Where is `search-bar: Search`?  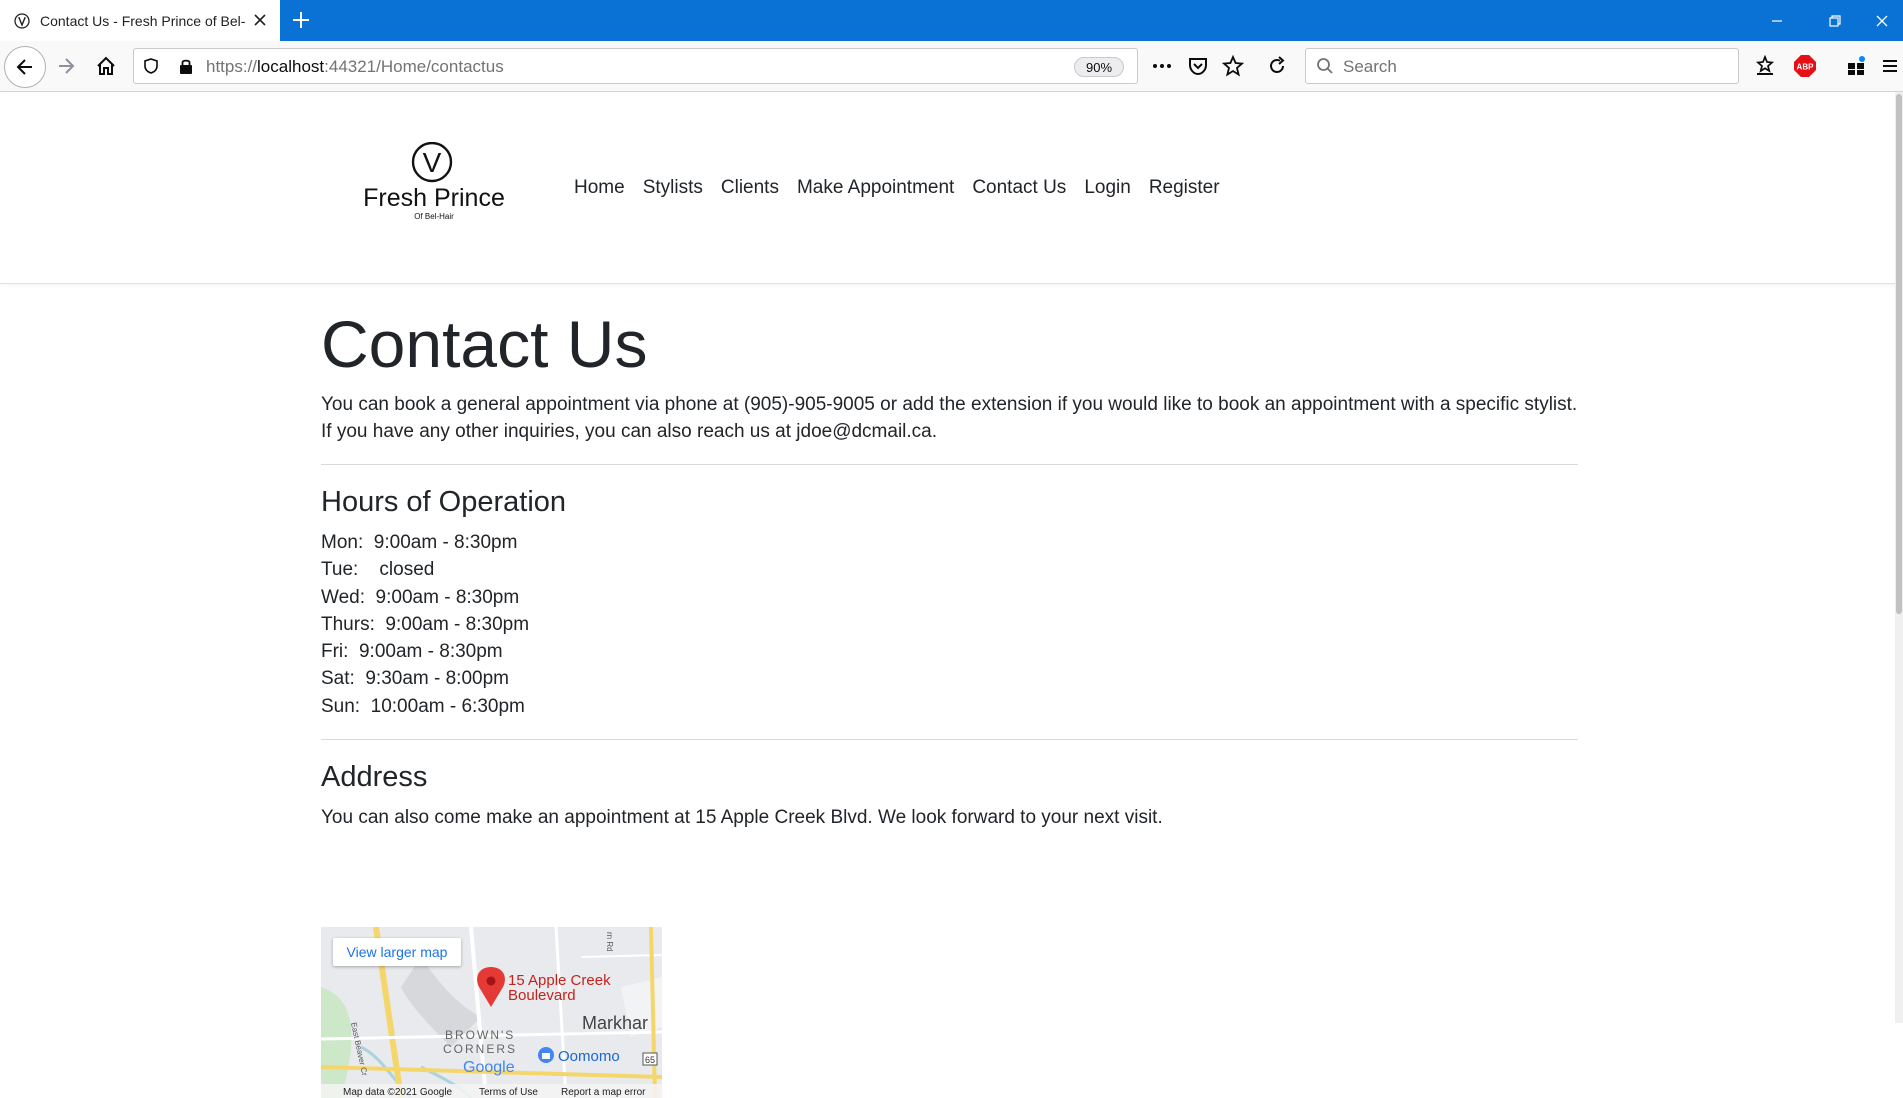
search-bar: Search is located at coordinates (1522, 66).